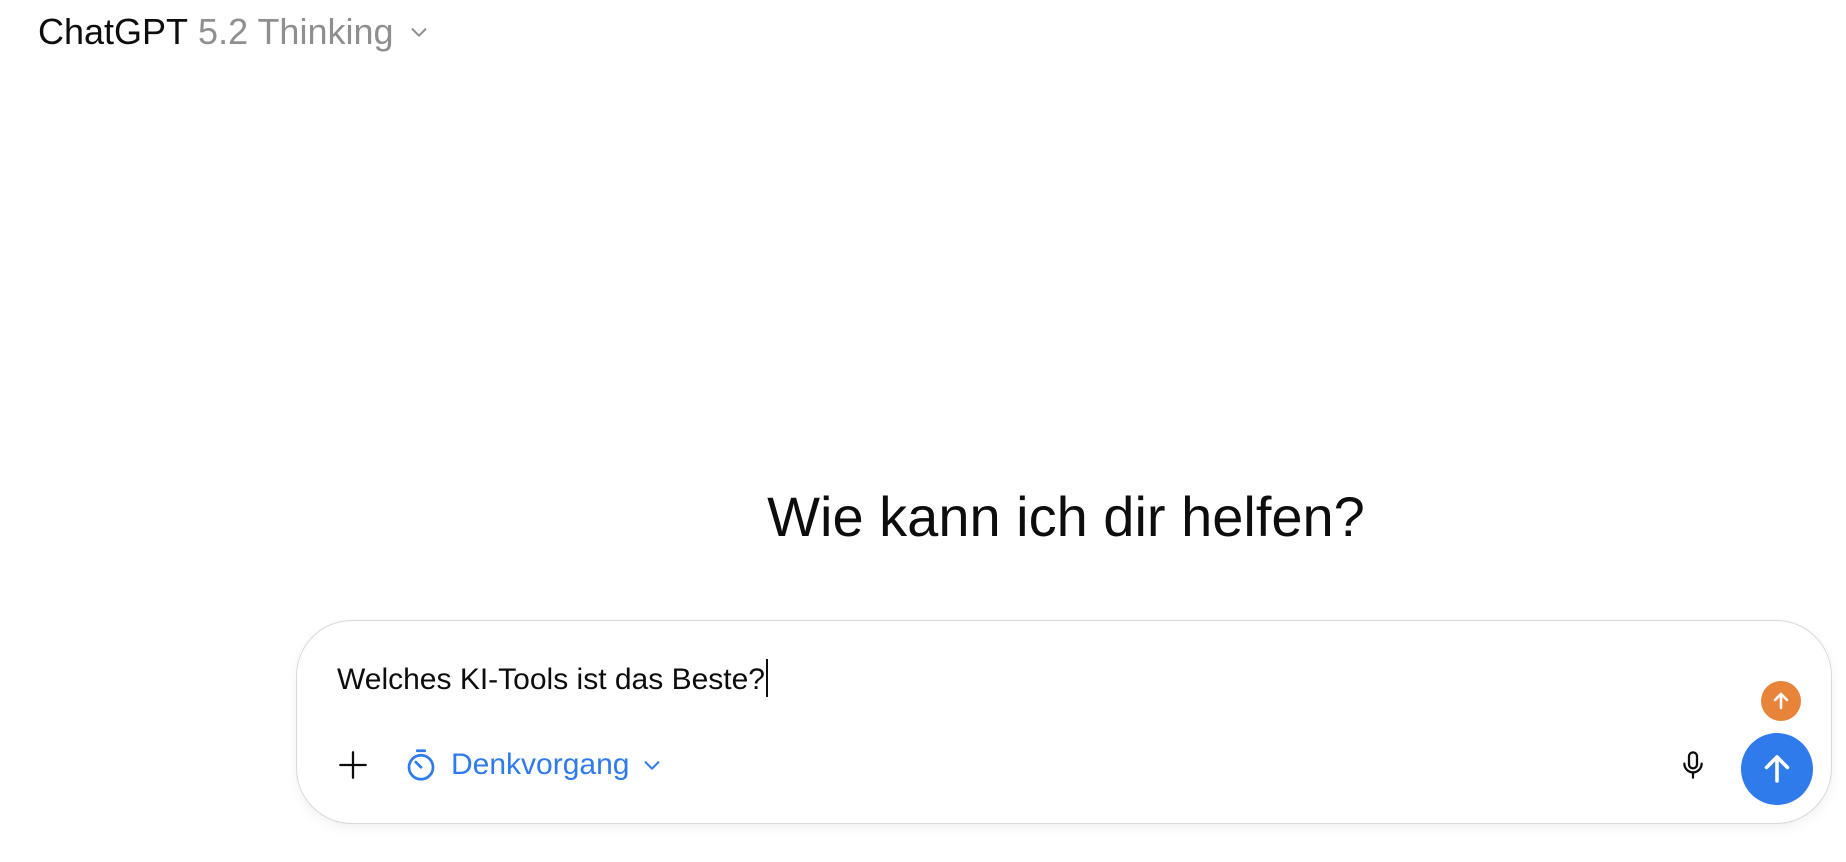 The image size is (1846, 862). I want to click on microphone-icon, so click(1693, 765).